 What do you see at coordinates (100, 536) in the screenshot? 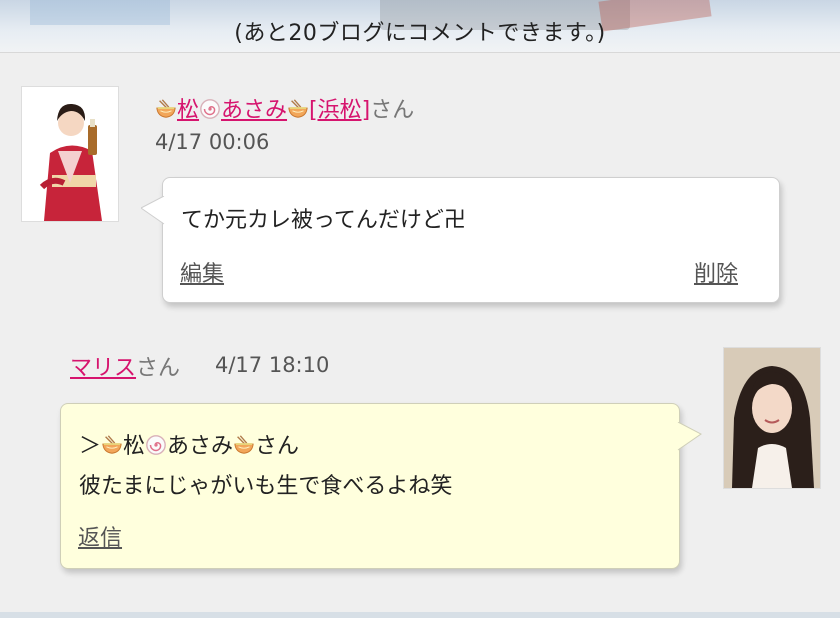
I see `reply-button: 返信` at bounding box center [100, 536].